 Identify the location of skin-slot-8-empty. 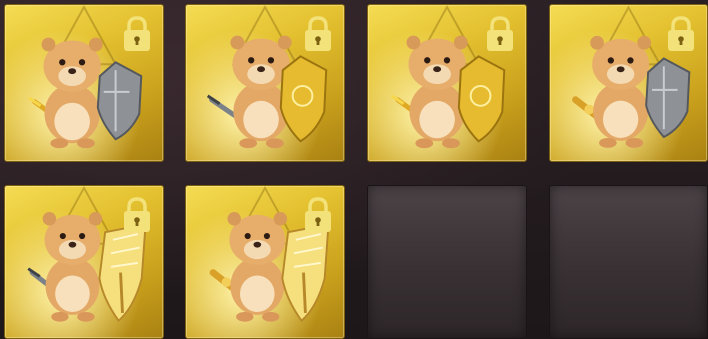
(628, 262).